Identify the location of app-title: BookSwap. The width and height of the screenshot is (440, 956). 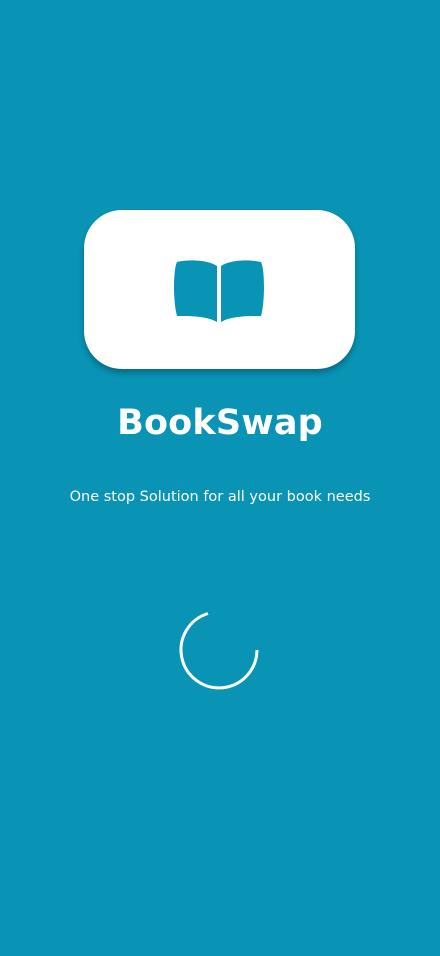
(220, 423).